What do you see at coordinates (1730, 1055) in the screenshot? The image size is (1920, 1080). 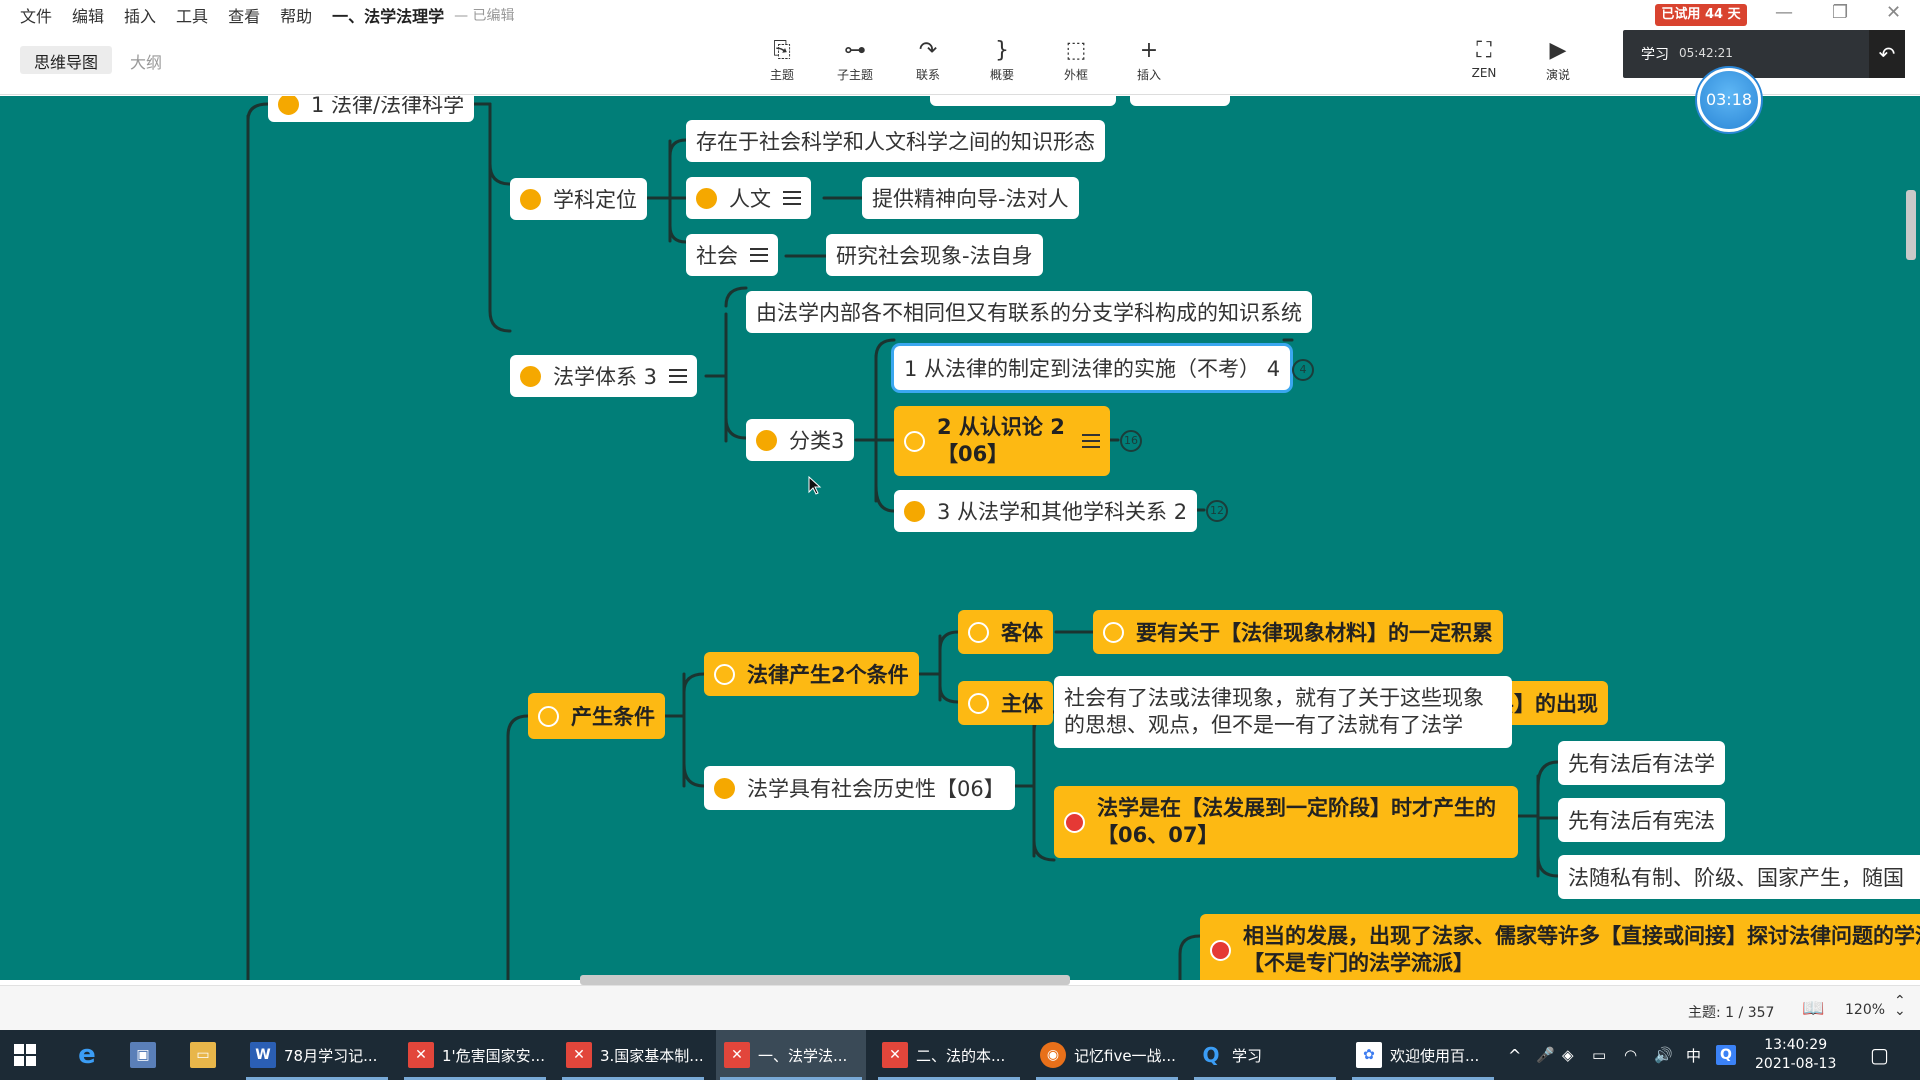 I see `tray-q-icon: Q` at bounding box center [1730, 1055].